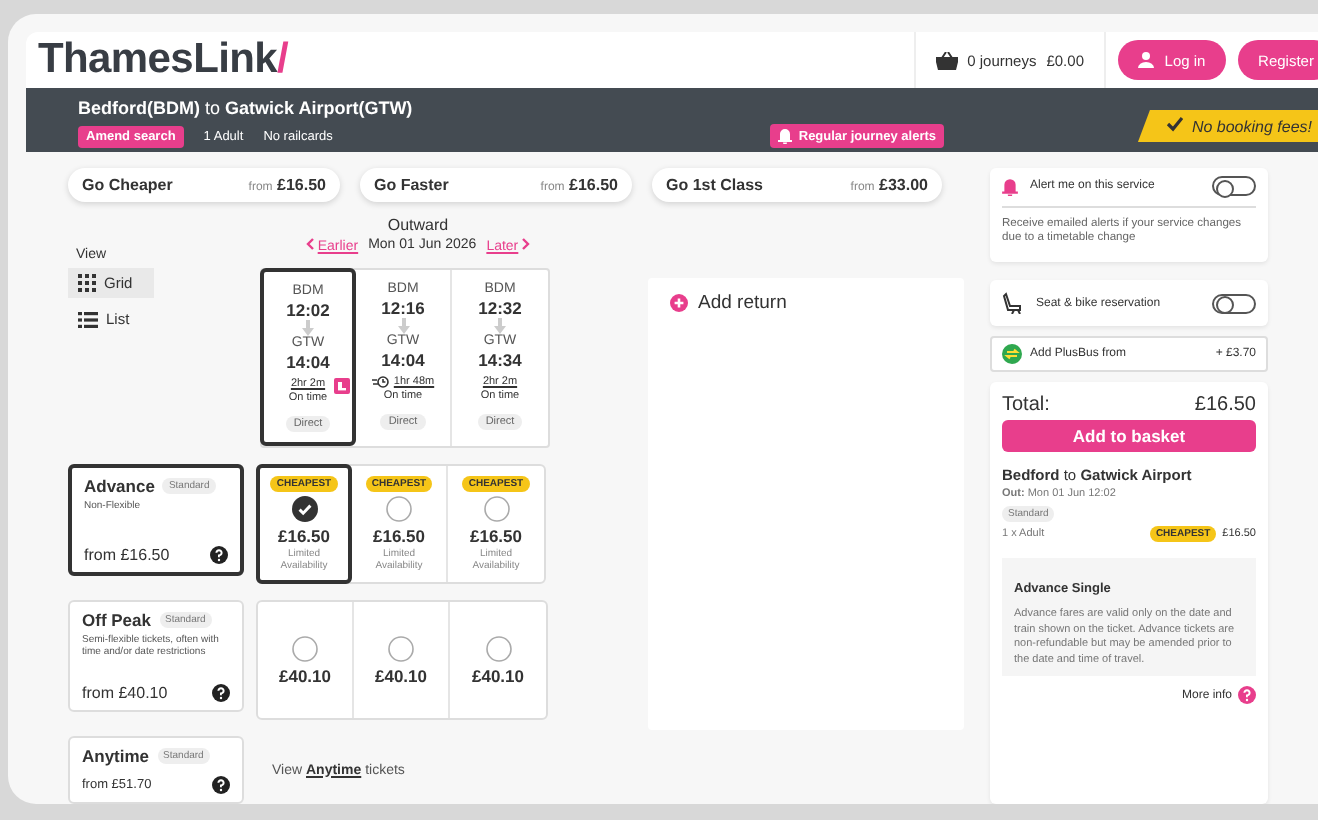 The image size is (1318, 820). Describe the element at coordinates (403, 308) in the screenshot. I see `departure-time: 12:16` at that location.